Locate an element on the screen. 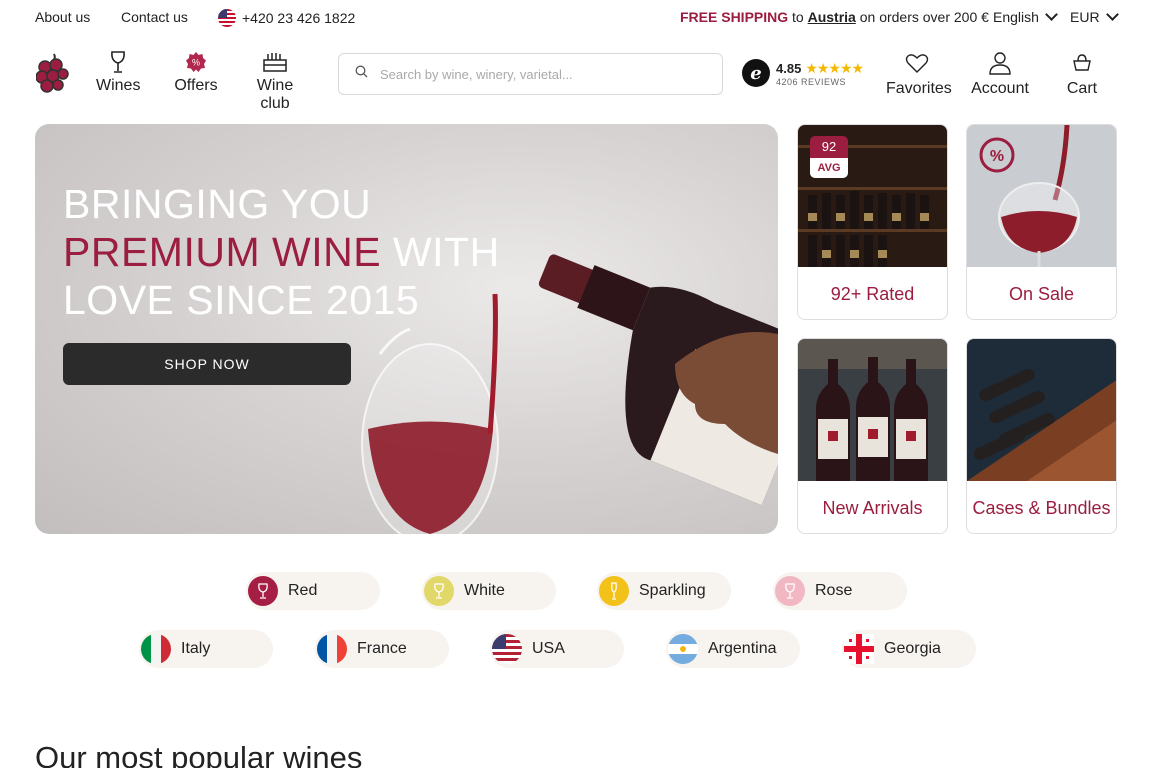 The width and height of the screenshot is (1152, 768). pill-georgia-label: Georgia is located at coordinates (912, 648).